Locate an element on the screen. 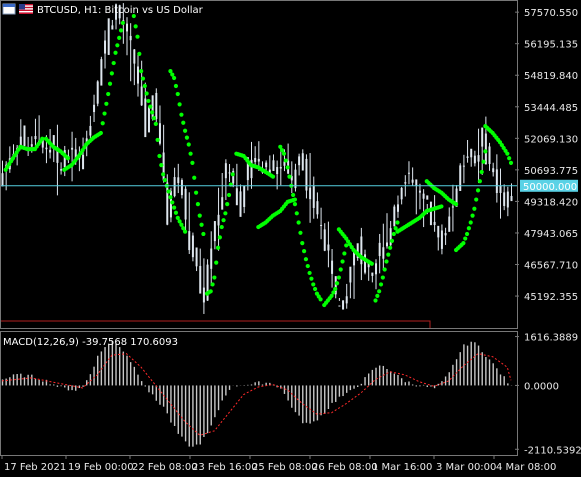  macd-tick-label: 0.0000 is located at coordinates (541, 386).